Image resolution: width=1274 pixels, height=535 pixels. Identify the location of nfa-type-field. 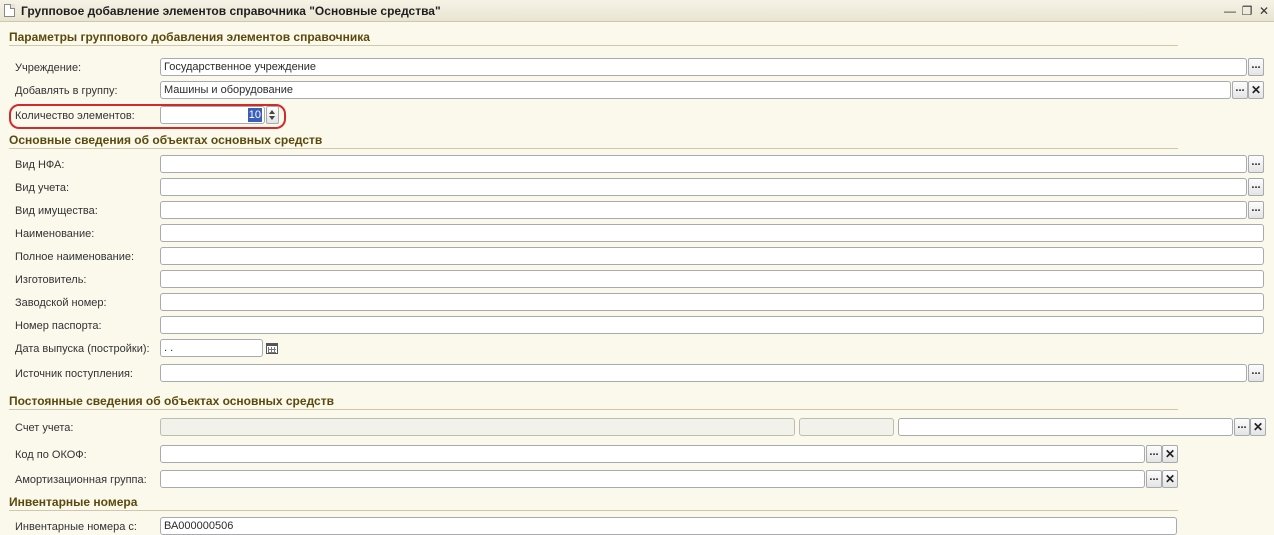
(703, 164).